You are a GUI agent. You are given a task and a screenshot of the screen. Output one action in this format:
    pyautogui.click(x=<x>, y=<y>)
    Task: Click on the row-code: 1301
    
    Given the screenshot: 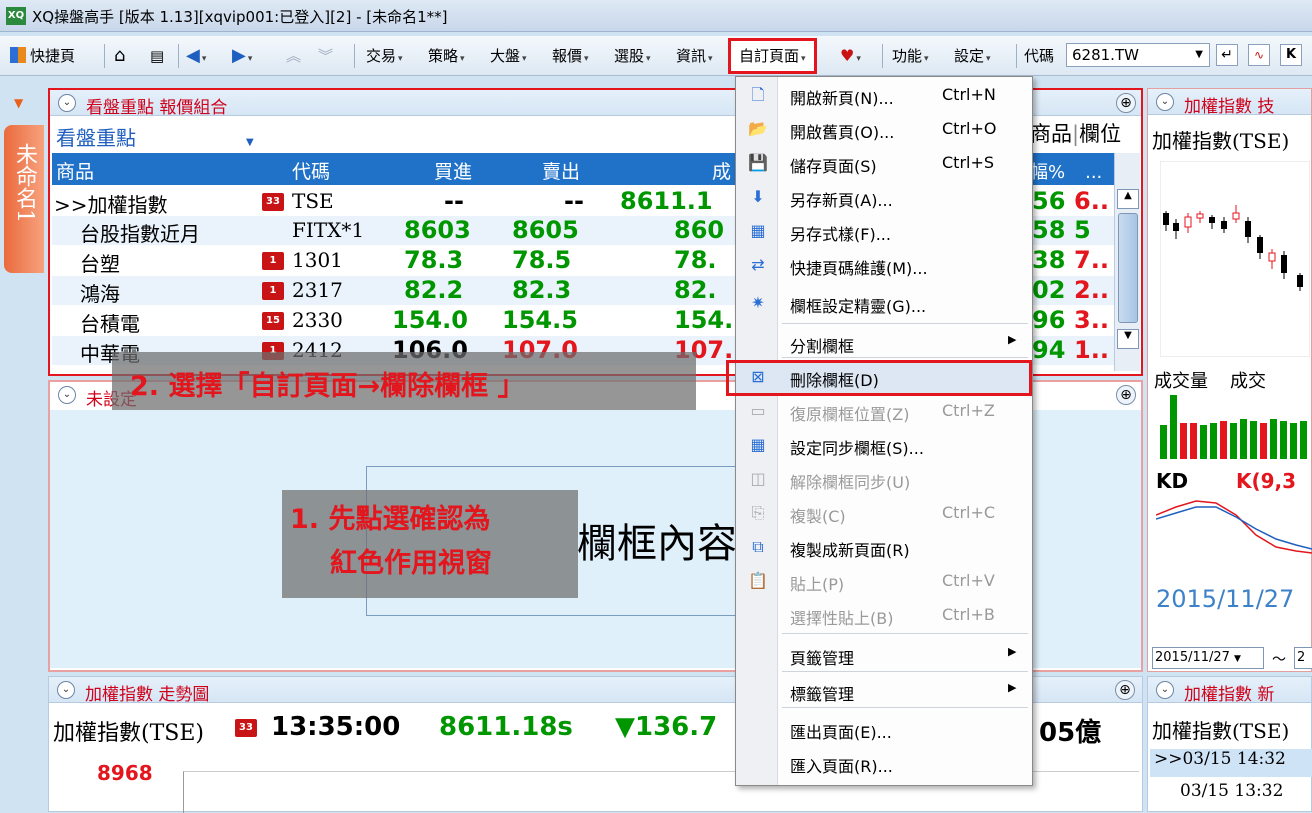 What is the action you would take?
    pyautogui.click(x=317, y=260)
    